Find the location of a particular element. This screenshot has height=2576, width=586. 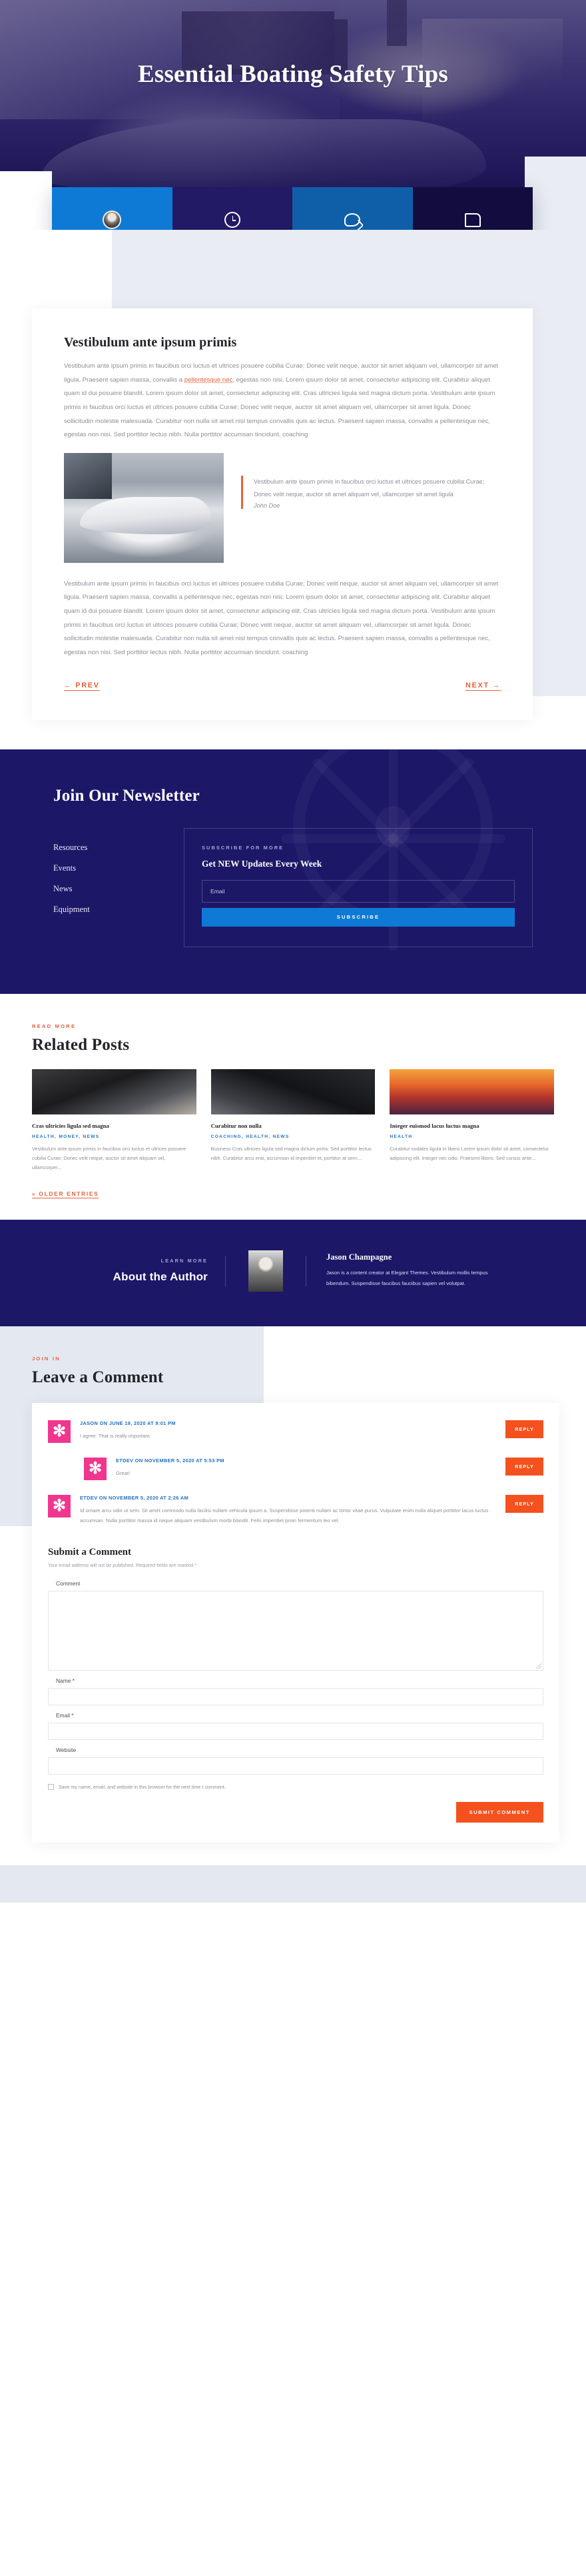

prev-post-link: ← PREV is located at coordinates (82, 685).